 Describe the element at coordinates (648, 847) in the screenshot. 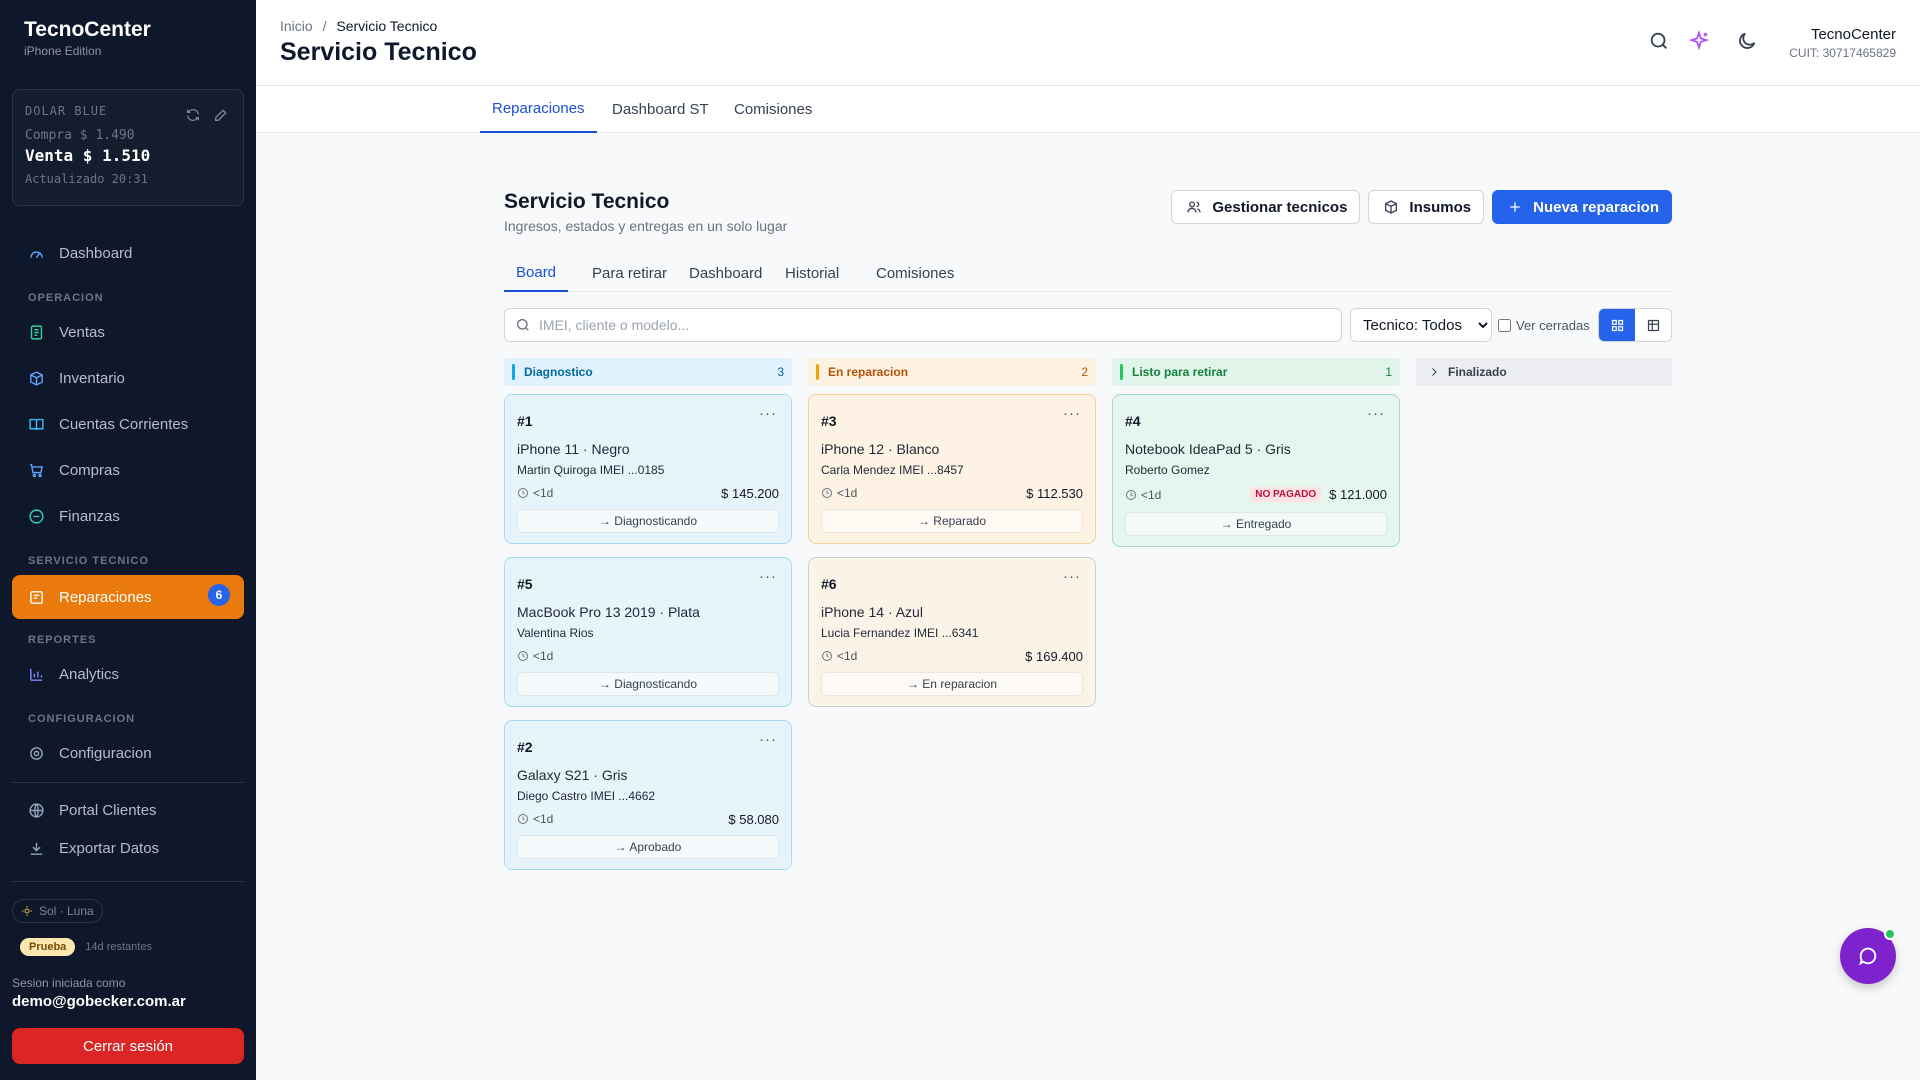

I see `card-state-button: → Aprobado` at that location.